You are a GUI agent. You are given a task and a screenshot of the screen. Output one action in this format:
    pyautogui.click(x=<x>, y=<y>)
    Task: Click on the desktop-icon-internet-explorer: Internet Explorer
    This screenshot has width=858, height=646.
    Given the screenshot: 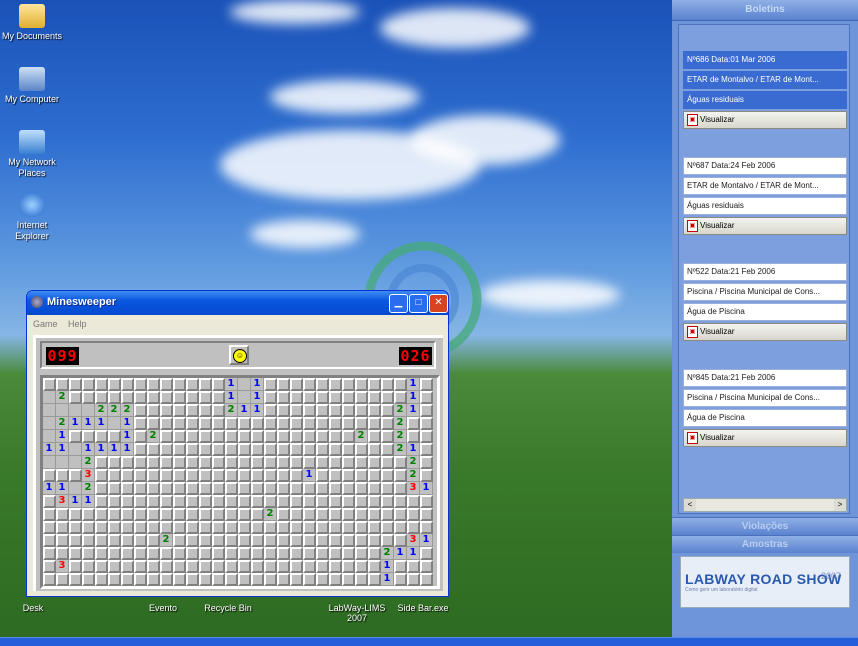 What is the action you would take?
    pyautogui.click(x=32, y=217)
    